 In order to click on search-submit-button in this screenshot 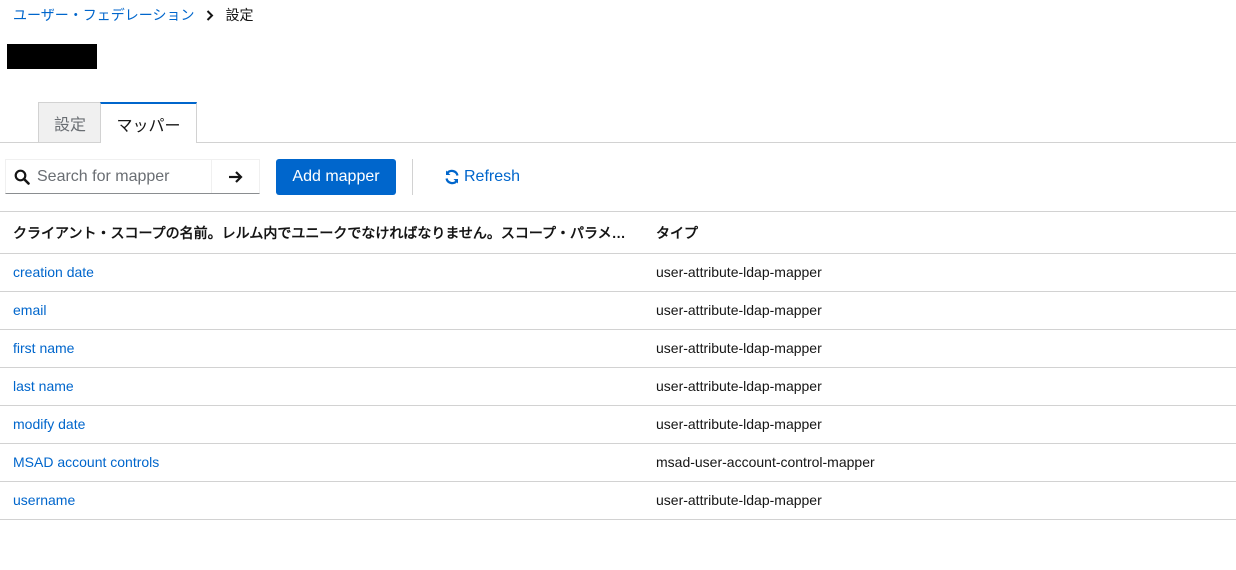, I will do `click(235, 176)`.